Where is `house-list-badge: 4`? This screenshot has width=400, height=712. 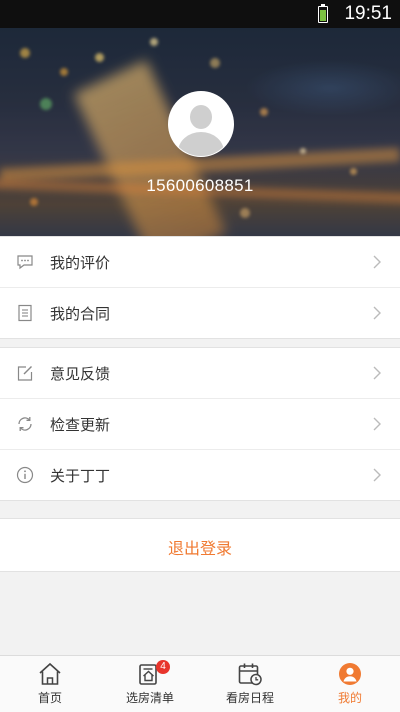 house-list-badge: 4 is located at coordinates (163, 667).